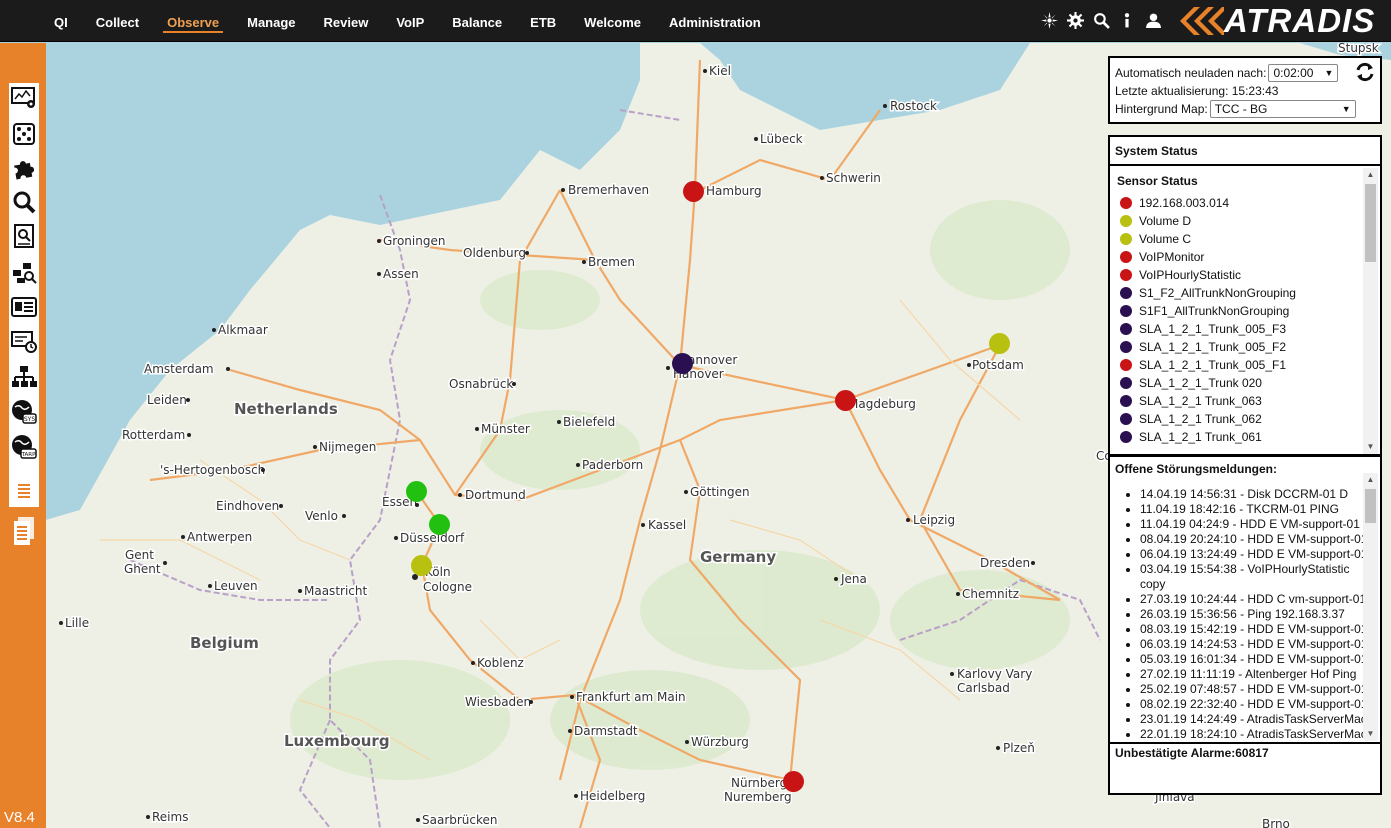  What do you see at coordinates (460, 820) in the screenshot?
I see `map-label-saarbruecken: Saarbrücken` at bounding box center [460, 820].